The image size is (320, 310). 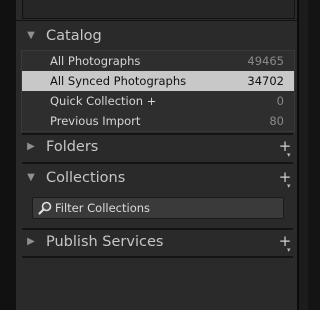 I want to click on panel-edge, so click(x=298, y=155).